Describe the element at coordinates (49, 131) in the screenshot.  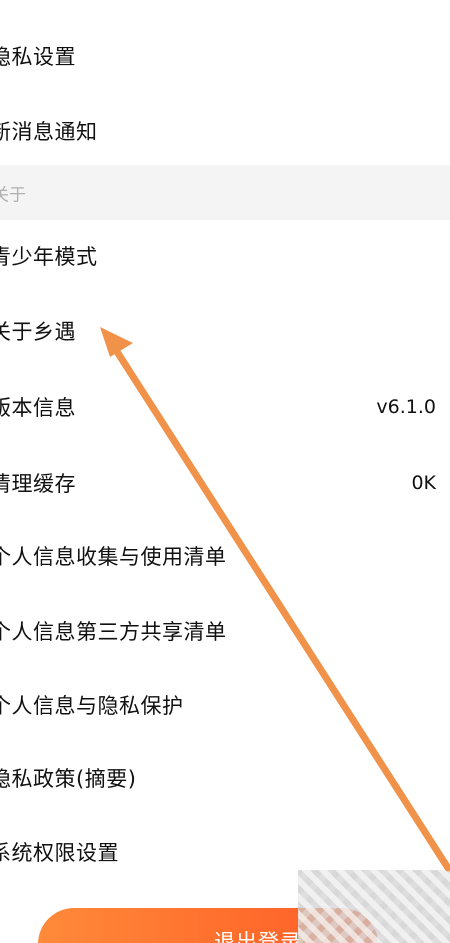
I see `settings-item-label: 新消息通知` at that location.